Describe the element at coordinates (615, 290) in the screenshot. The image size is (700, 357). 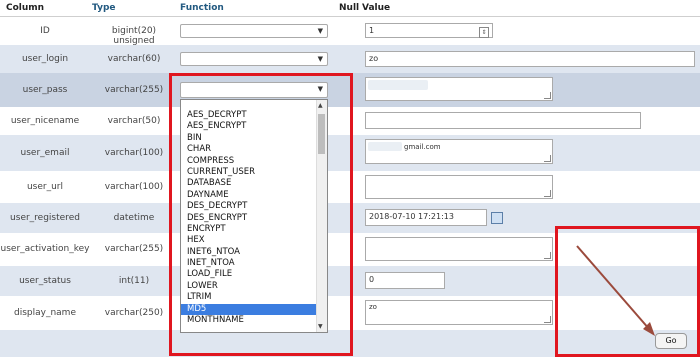
I see `annotation-arrow` at that location.